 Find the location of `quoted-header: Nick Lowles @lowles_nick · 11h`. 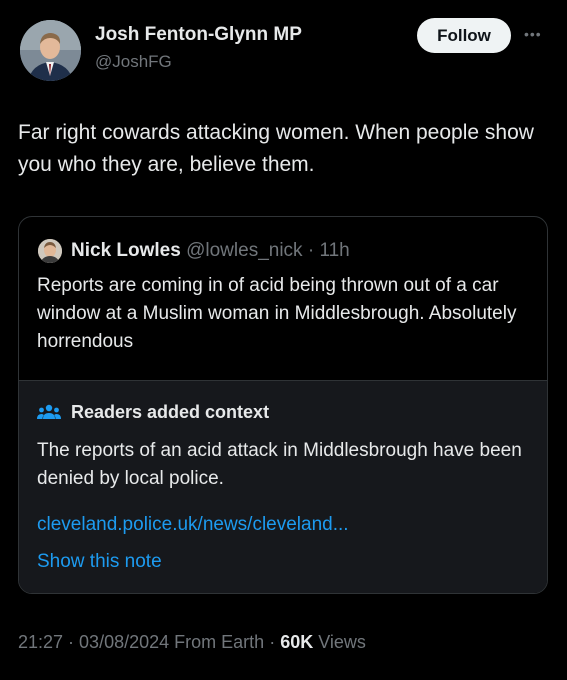

quoted-header: Nick Lowles @lowles_nick · 11h is located at coordinates (210, 251).